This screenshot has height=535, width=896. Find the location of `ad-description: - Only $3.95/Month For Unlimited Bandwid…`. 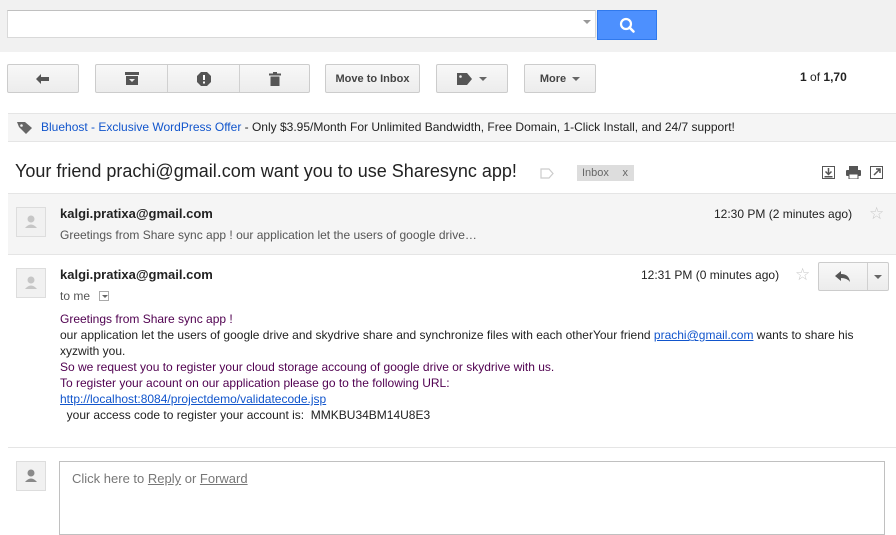

ad-description: - Only $3.95/Month For Unlimited Bandwid… is located at coordinates (488, 127).